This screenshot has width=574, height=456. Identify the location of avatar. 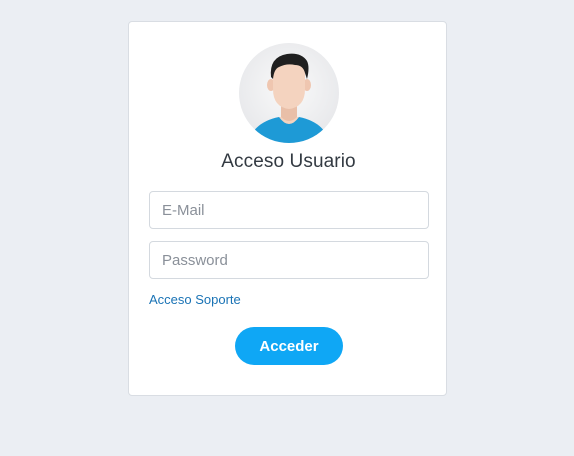
(289, 93).